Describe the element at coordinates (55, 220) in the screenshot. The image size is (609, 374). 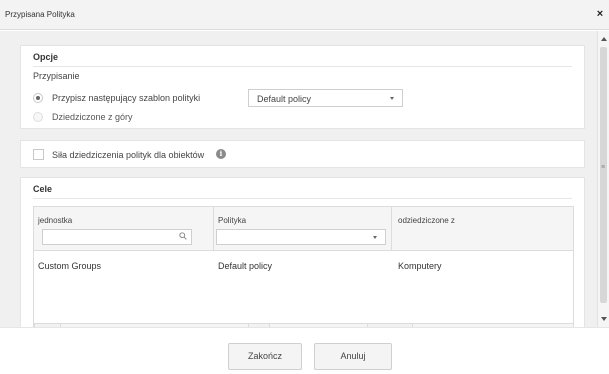
I see `column-header-unit: jednostka` at that location.